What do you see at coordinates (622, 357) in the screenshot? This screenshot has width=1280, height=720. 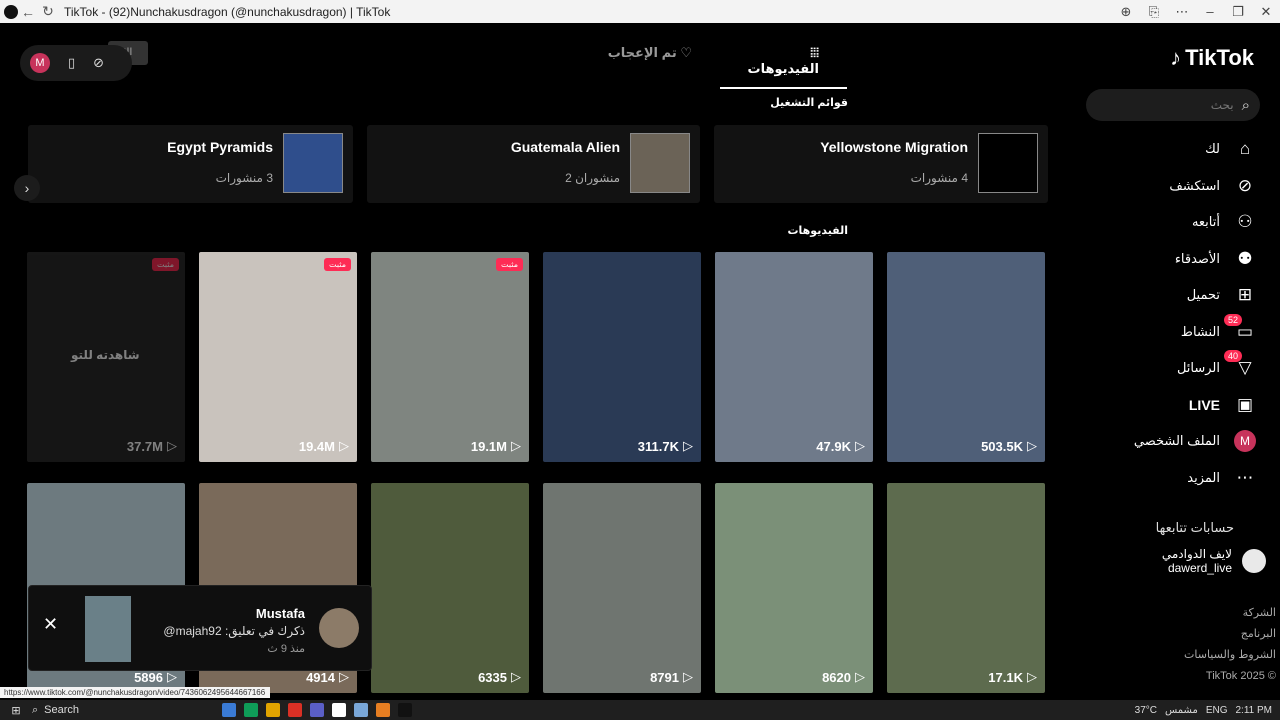 I see `video-card: ▷ 311.7K` at bounding box center [622, 357].